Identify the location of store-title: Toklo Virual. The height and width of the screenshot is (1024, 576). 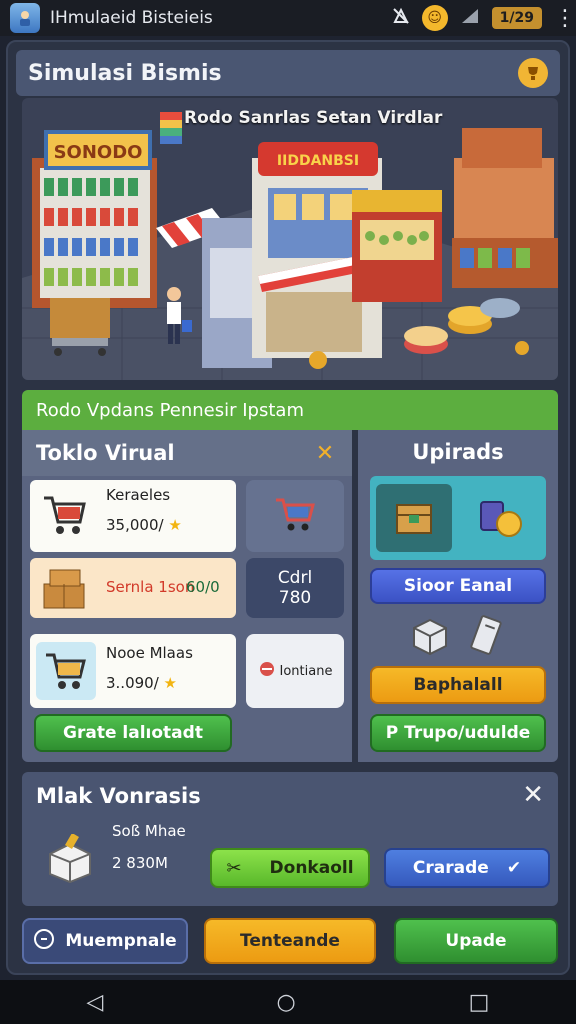
(105, 453).